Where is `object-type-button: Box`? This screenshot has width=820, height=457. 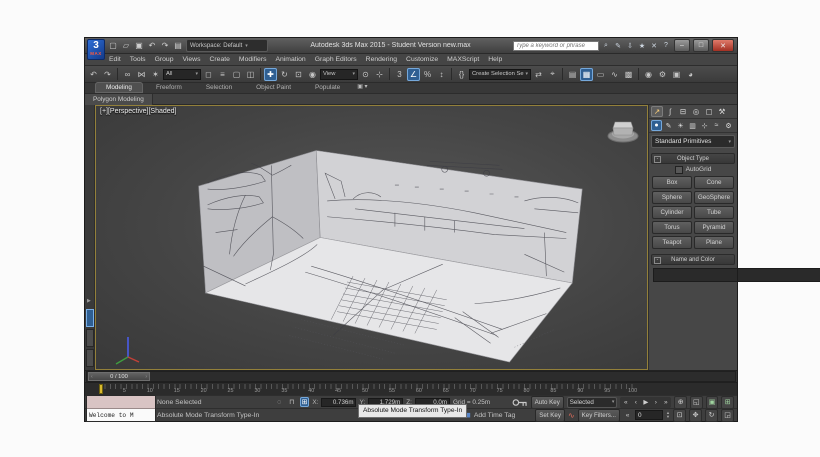 object-type-button: Box is located at coordinates (672, 182).